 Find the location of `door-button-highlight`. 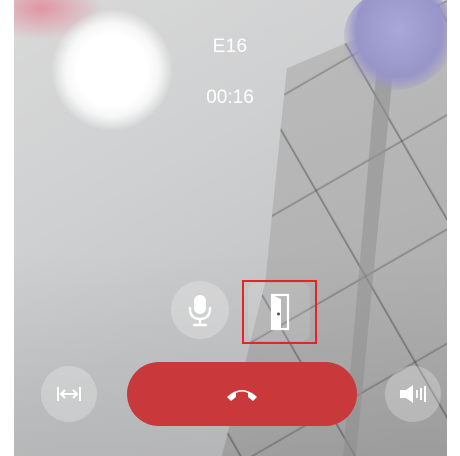

door-button-highlight is located at coordinates (279, 312).